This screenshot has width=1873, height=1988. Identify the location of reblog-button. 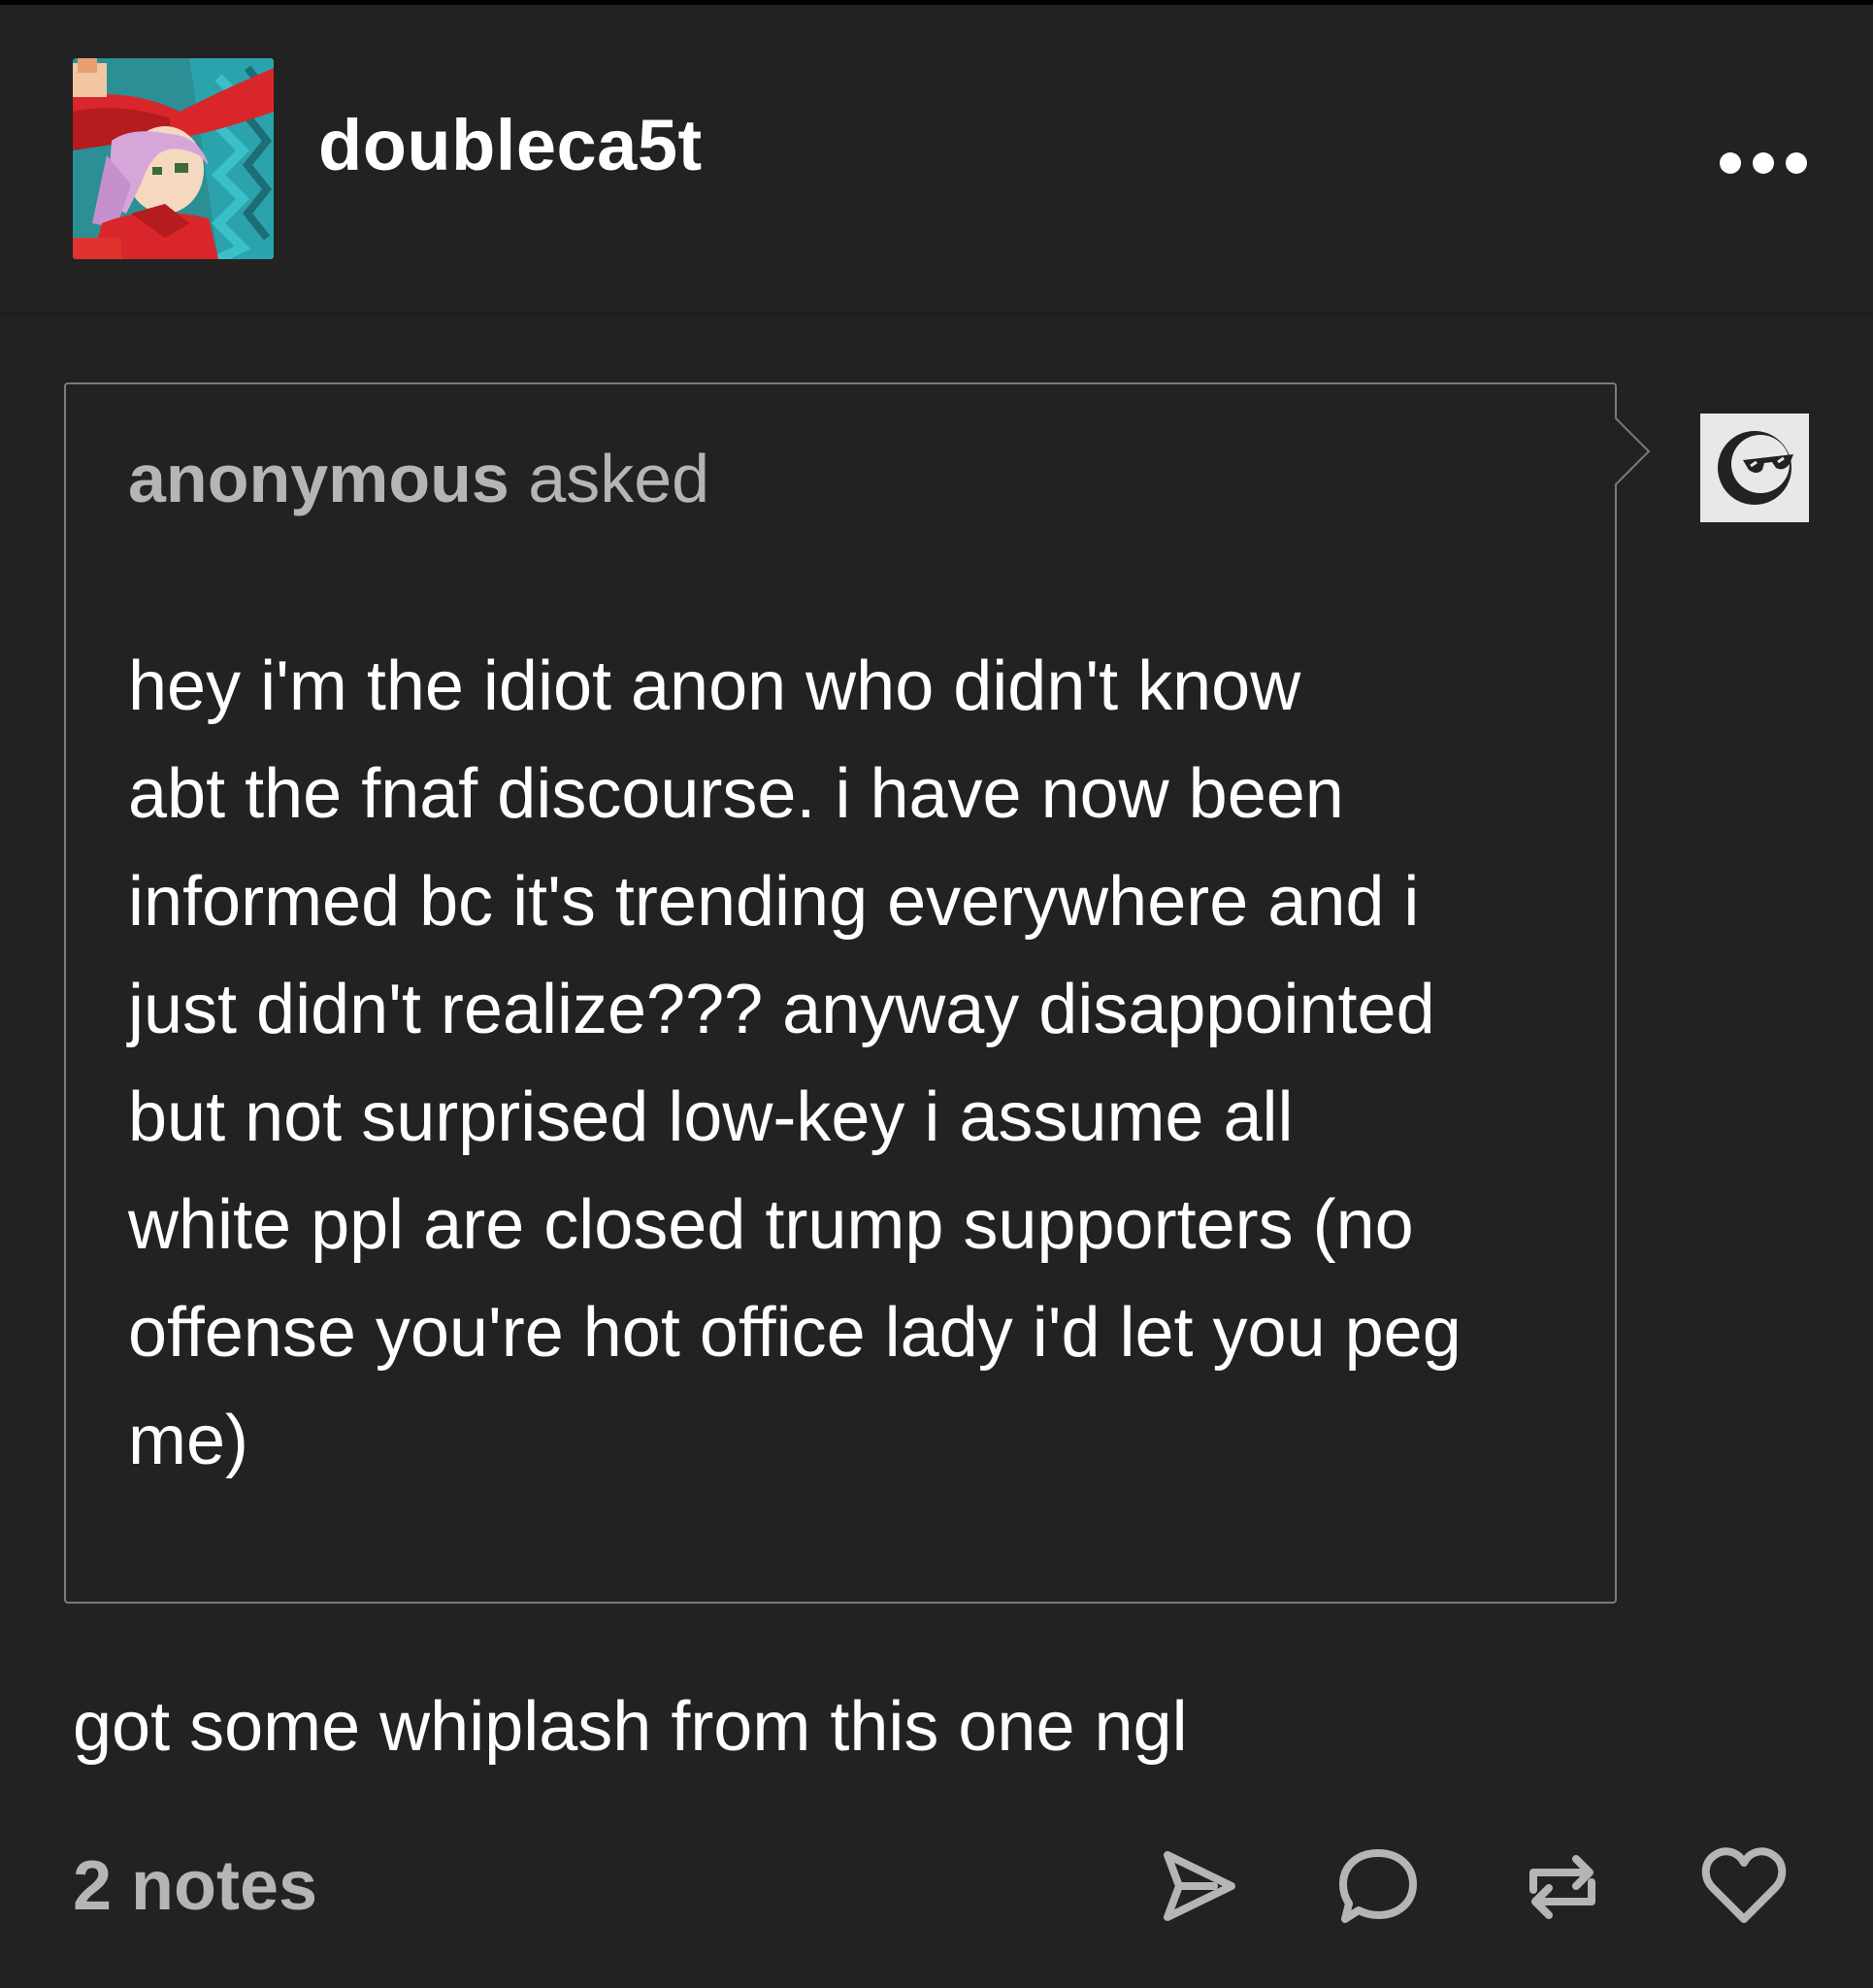
(1562, 1886).